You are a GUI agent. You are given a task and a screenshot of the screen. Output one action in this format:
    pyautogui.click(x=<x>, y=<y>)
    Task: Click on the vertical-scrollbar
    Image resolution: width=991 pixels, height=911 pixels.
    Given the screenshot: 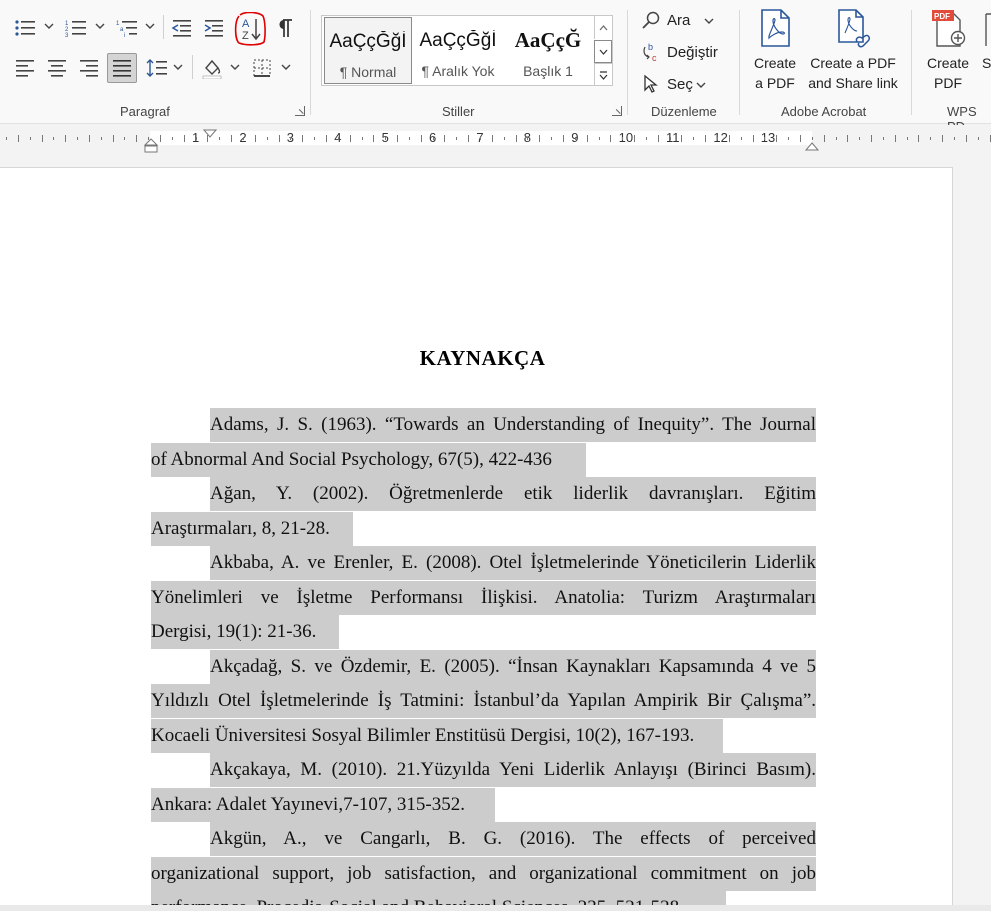 What is the action you would take?
    pyautogui.click(x=983, y=533)
    